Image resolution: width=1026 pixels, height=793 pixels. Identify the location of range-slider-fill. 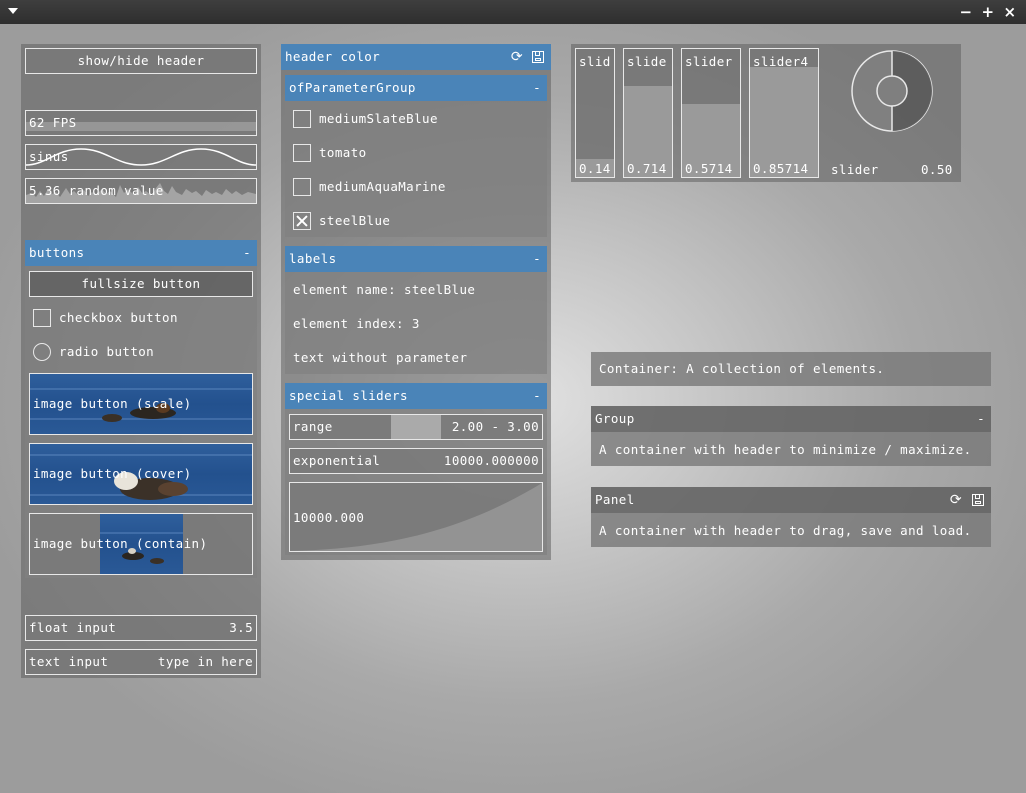
(416, 427).